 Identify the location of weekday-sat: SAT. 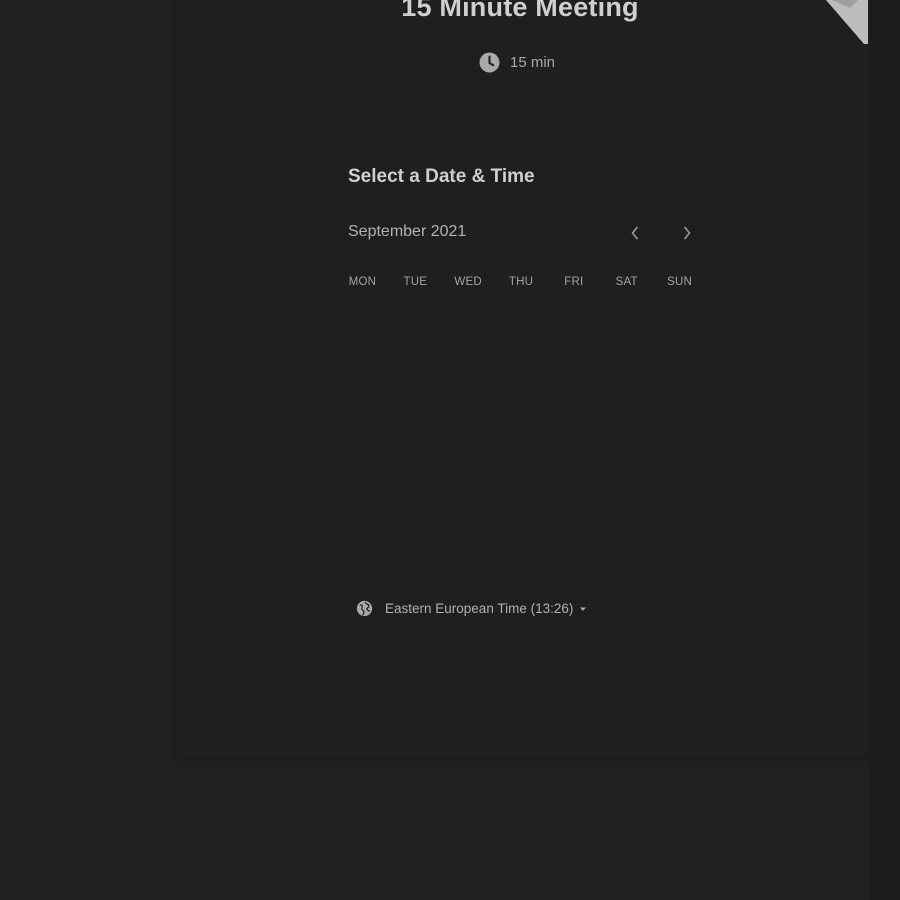
(626, 282).